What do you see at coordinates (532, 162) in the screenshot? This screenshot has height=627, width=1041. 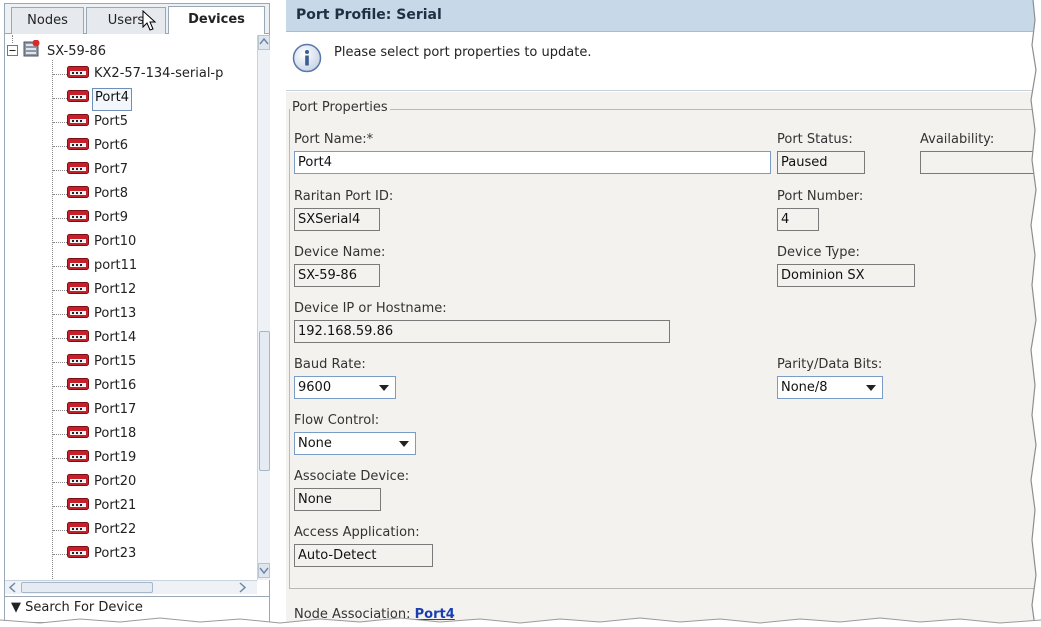 I see `port-name-input: Port4` at bounding box center [532, 162].